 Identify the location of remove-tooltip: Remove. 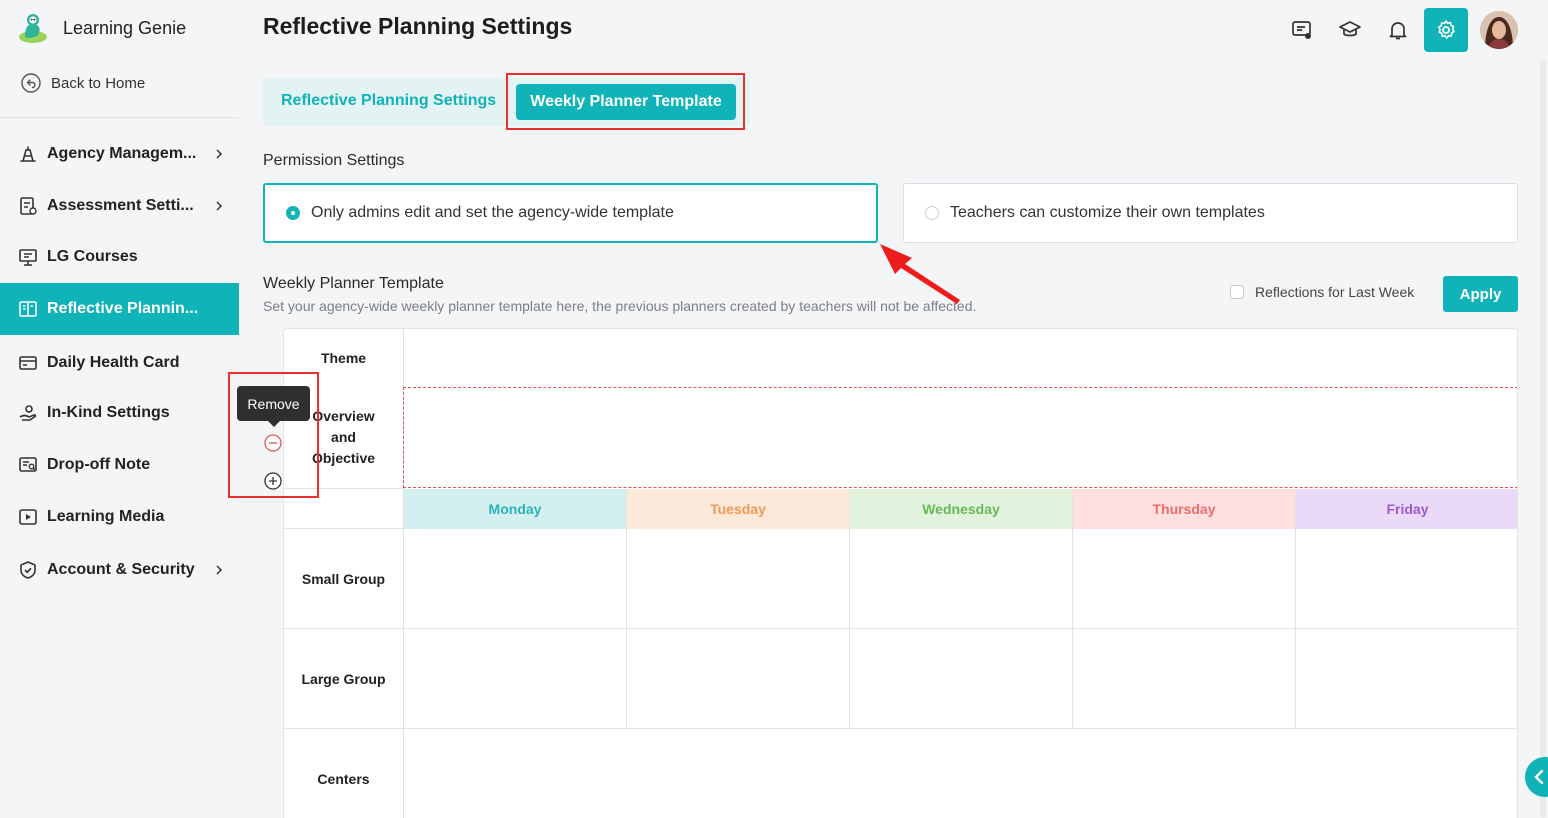
(273, 406).